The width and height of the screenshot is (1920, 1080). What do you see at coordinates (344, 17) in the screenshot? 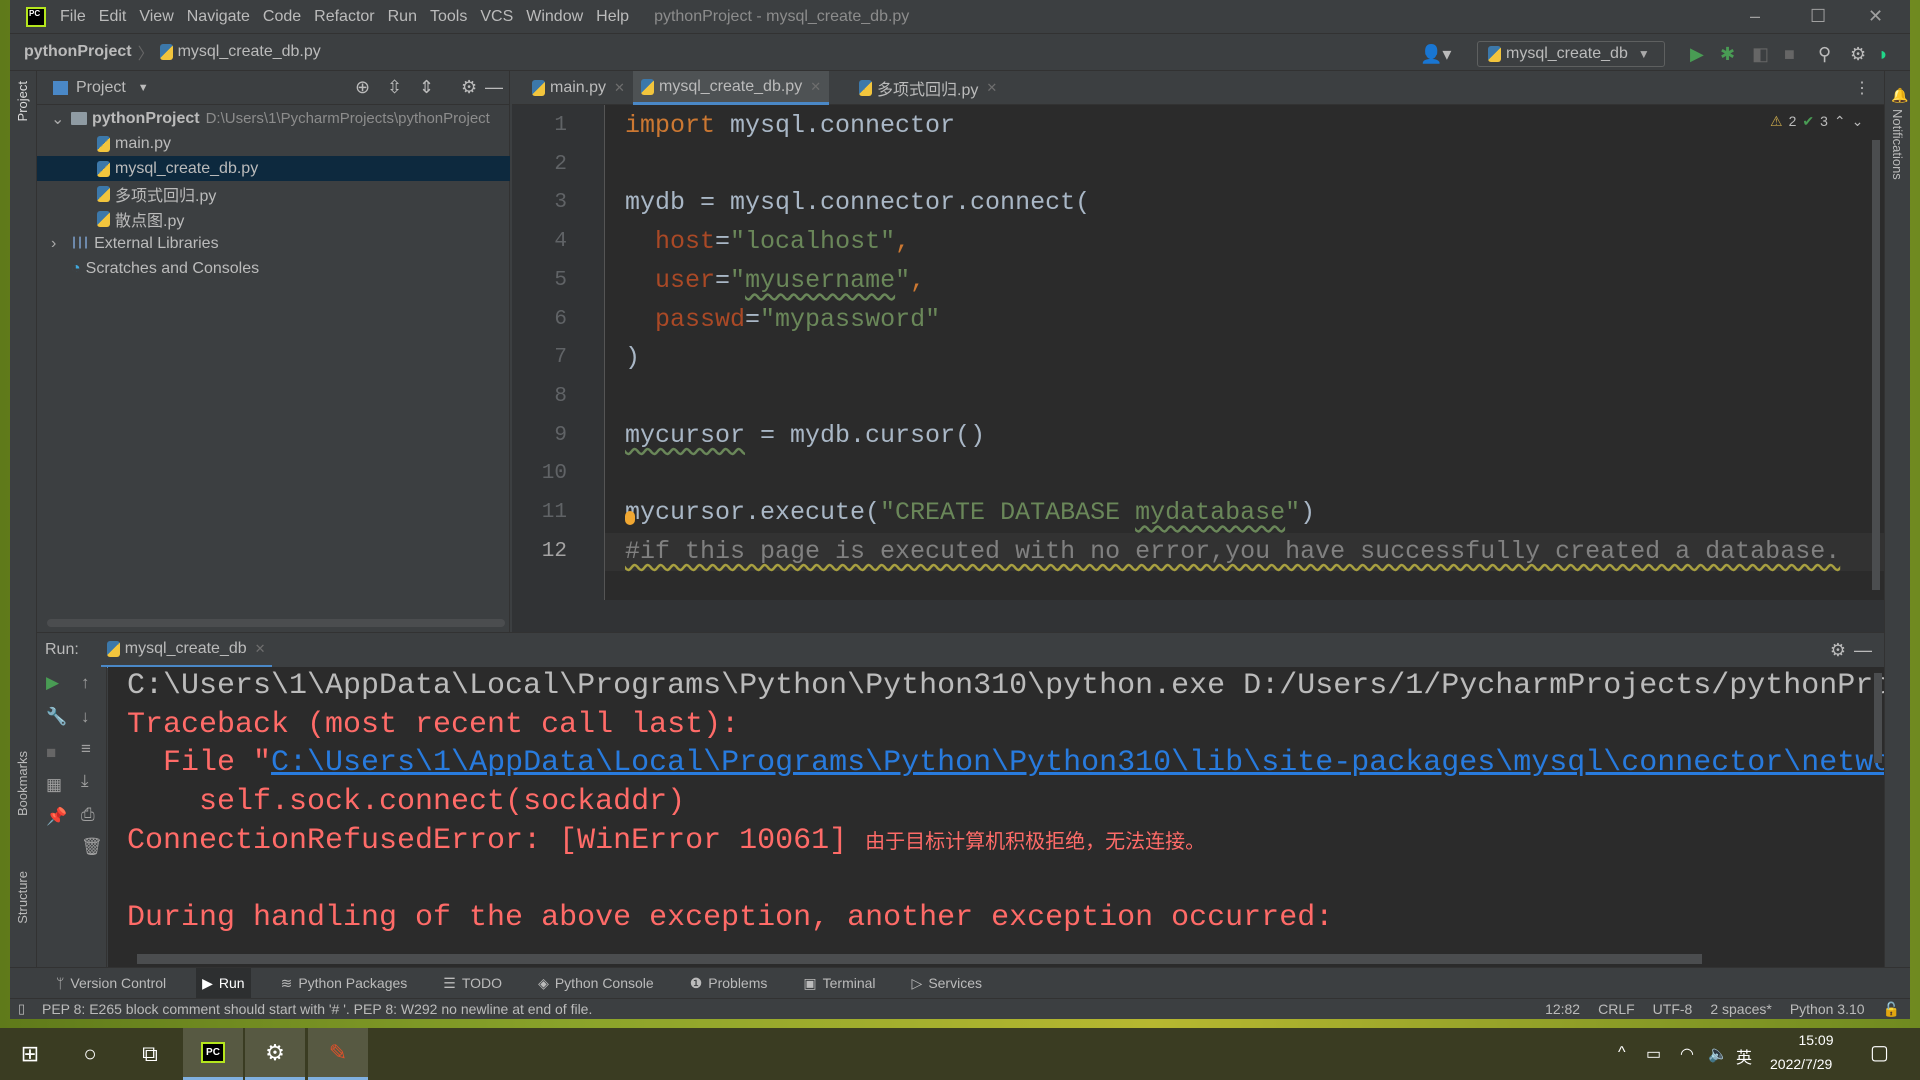
I see `menu-refactor: Refactor` at bounding box center [344, 17].